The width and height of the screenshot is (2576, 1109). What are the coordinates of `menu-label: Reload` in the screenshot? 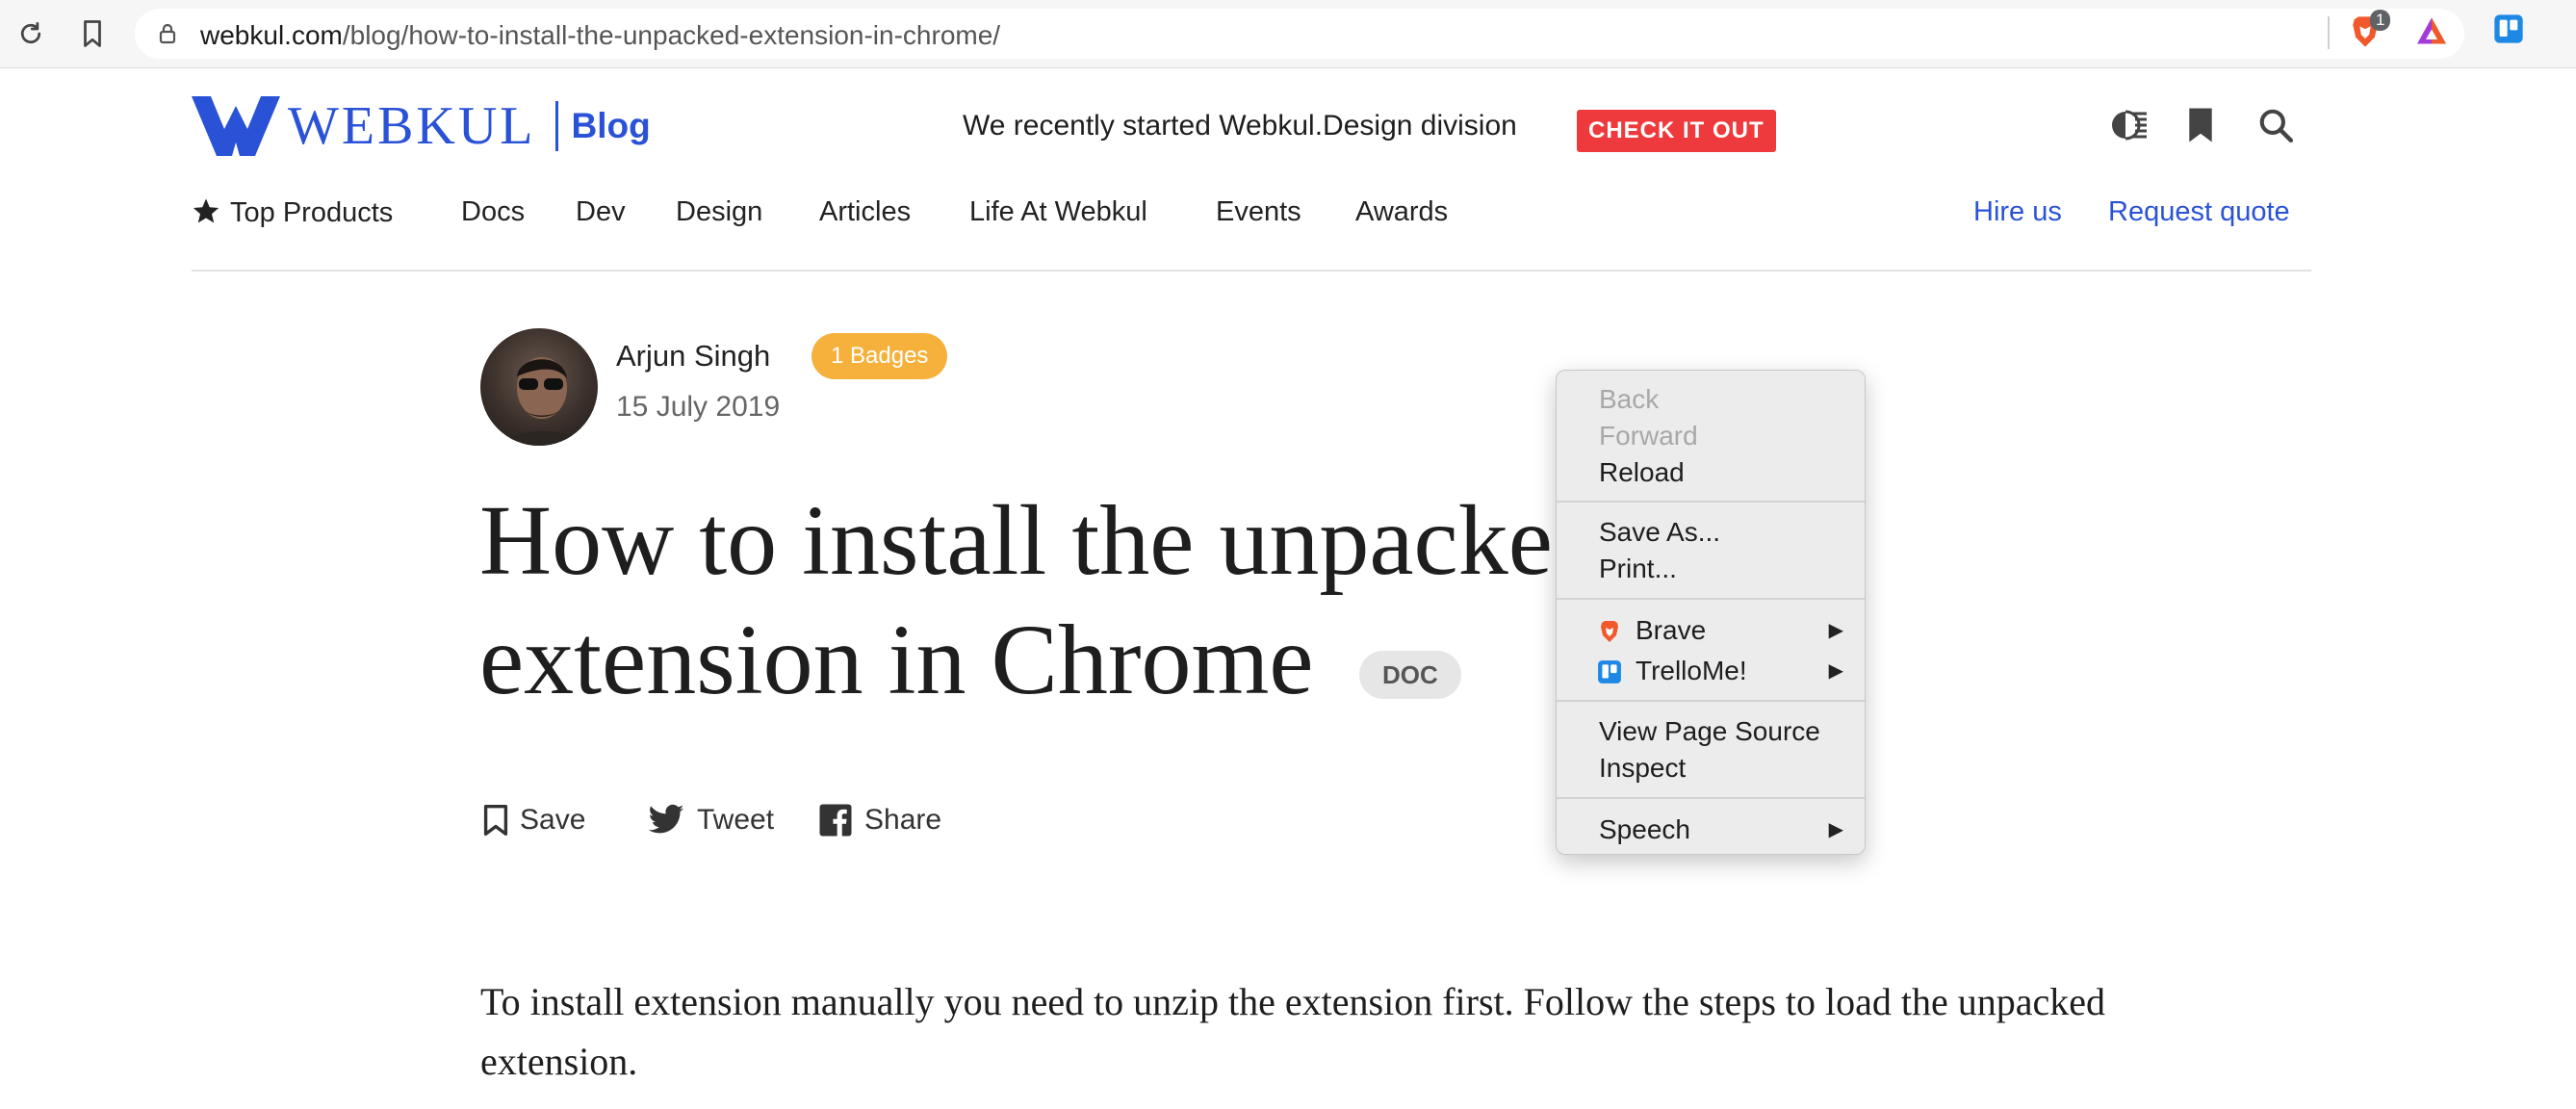 It's located at (1642, 472).